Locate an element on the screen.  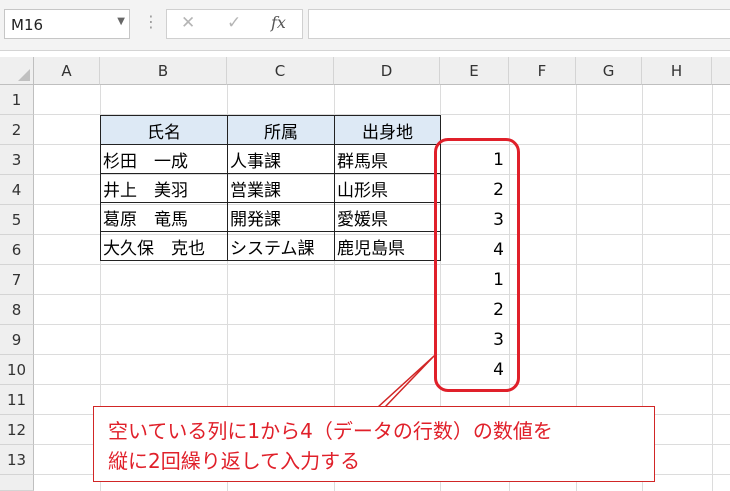
callout-line-1: 空いている列に1から4（データの行数）の数値を is located at coordinates (330, 431).